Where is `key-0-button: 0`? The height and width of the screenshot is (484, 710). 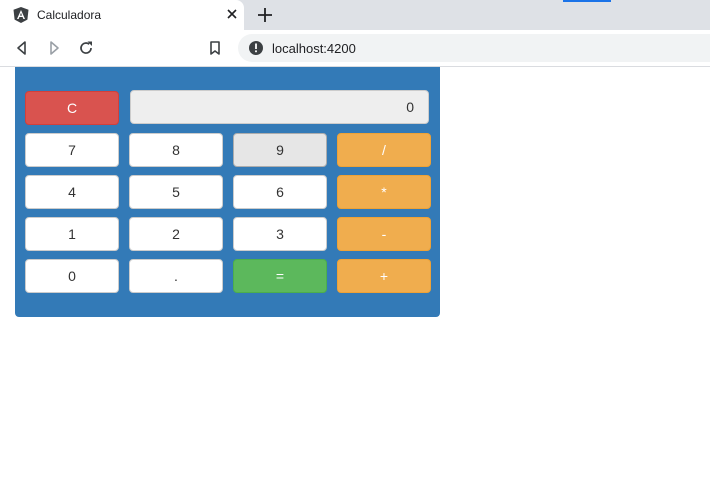
key-0-button: 0 is located at coordinates (72, 276).